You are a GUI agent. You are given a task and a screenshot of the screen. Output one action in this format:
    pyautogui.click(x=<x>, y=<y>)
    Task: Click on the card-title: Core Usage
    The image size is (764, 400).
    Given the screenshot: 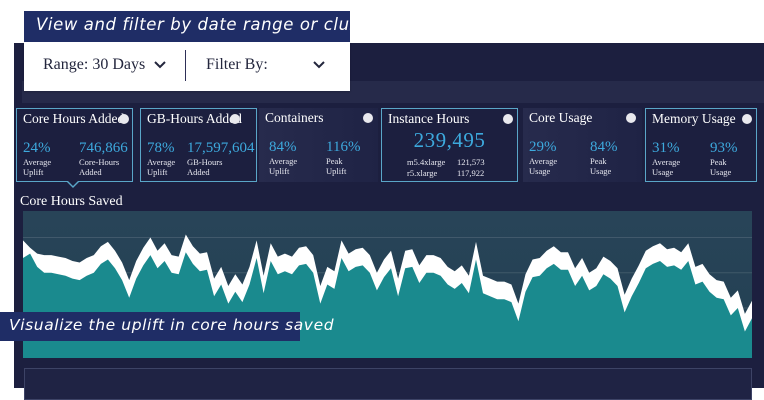 What is the action you would take?
    pyautogui.click(x=561, y=117)
    